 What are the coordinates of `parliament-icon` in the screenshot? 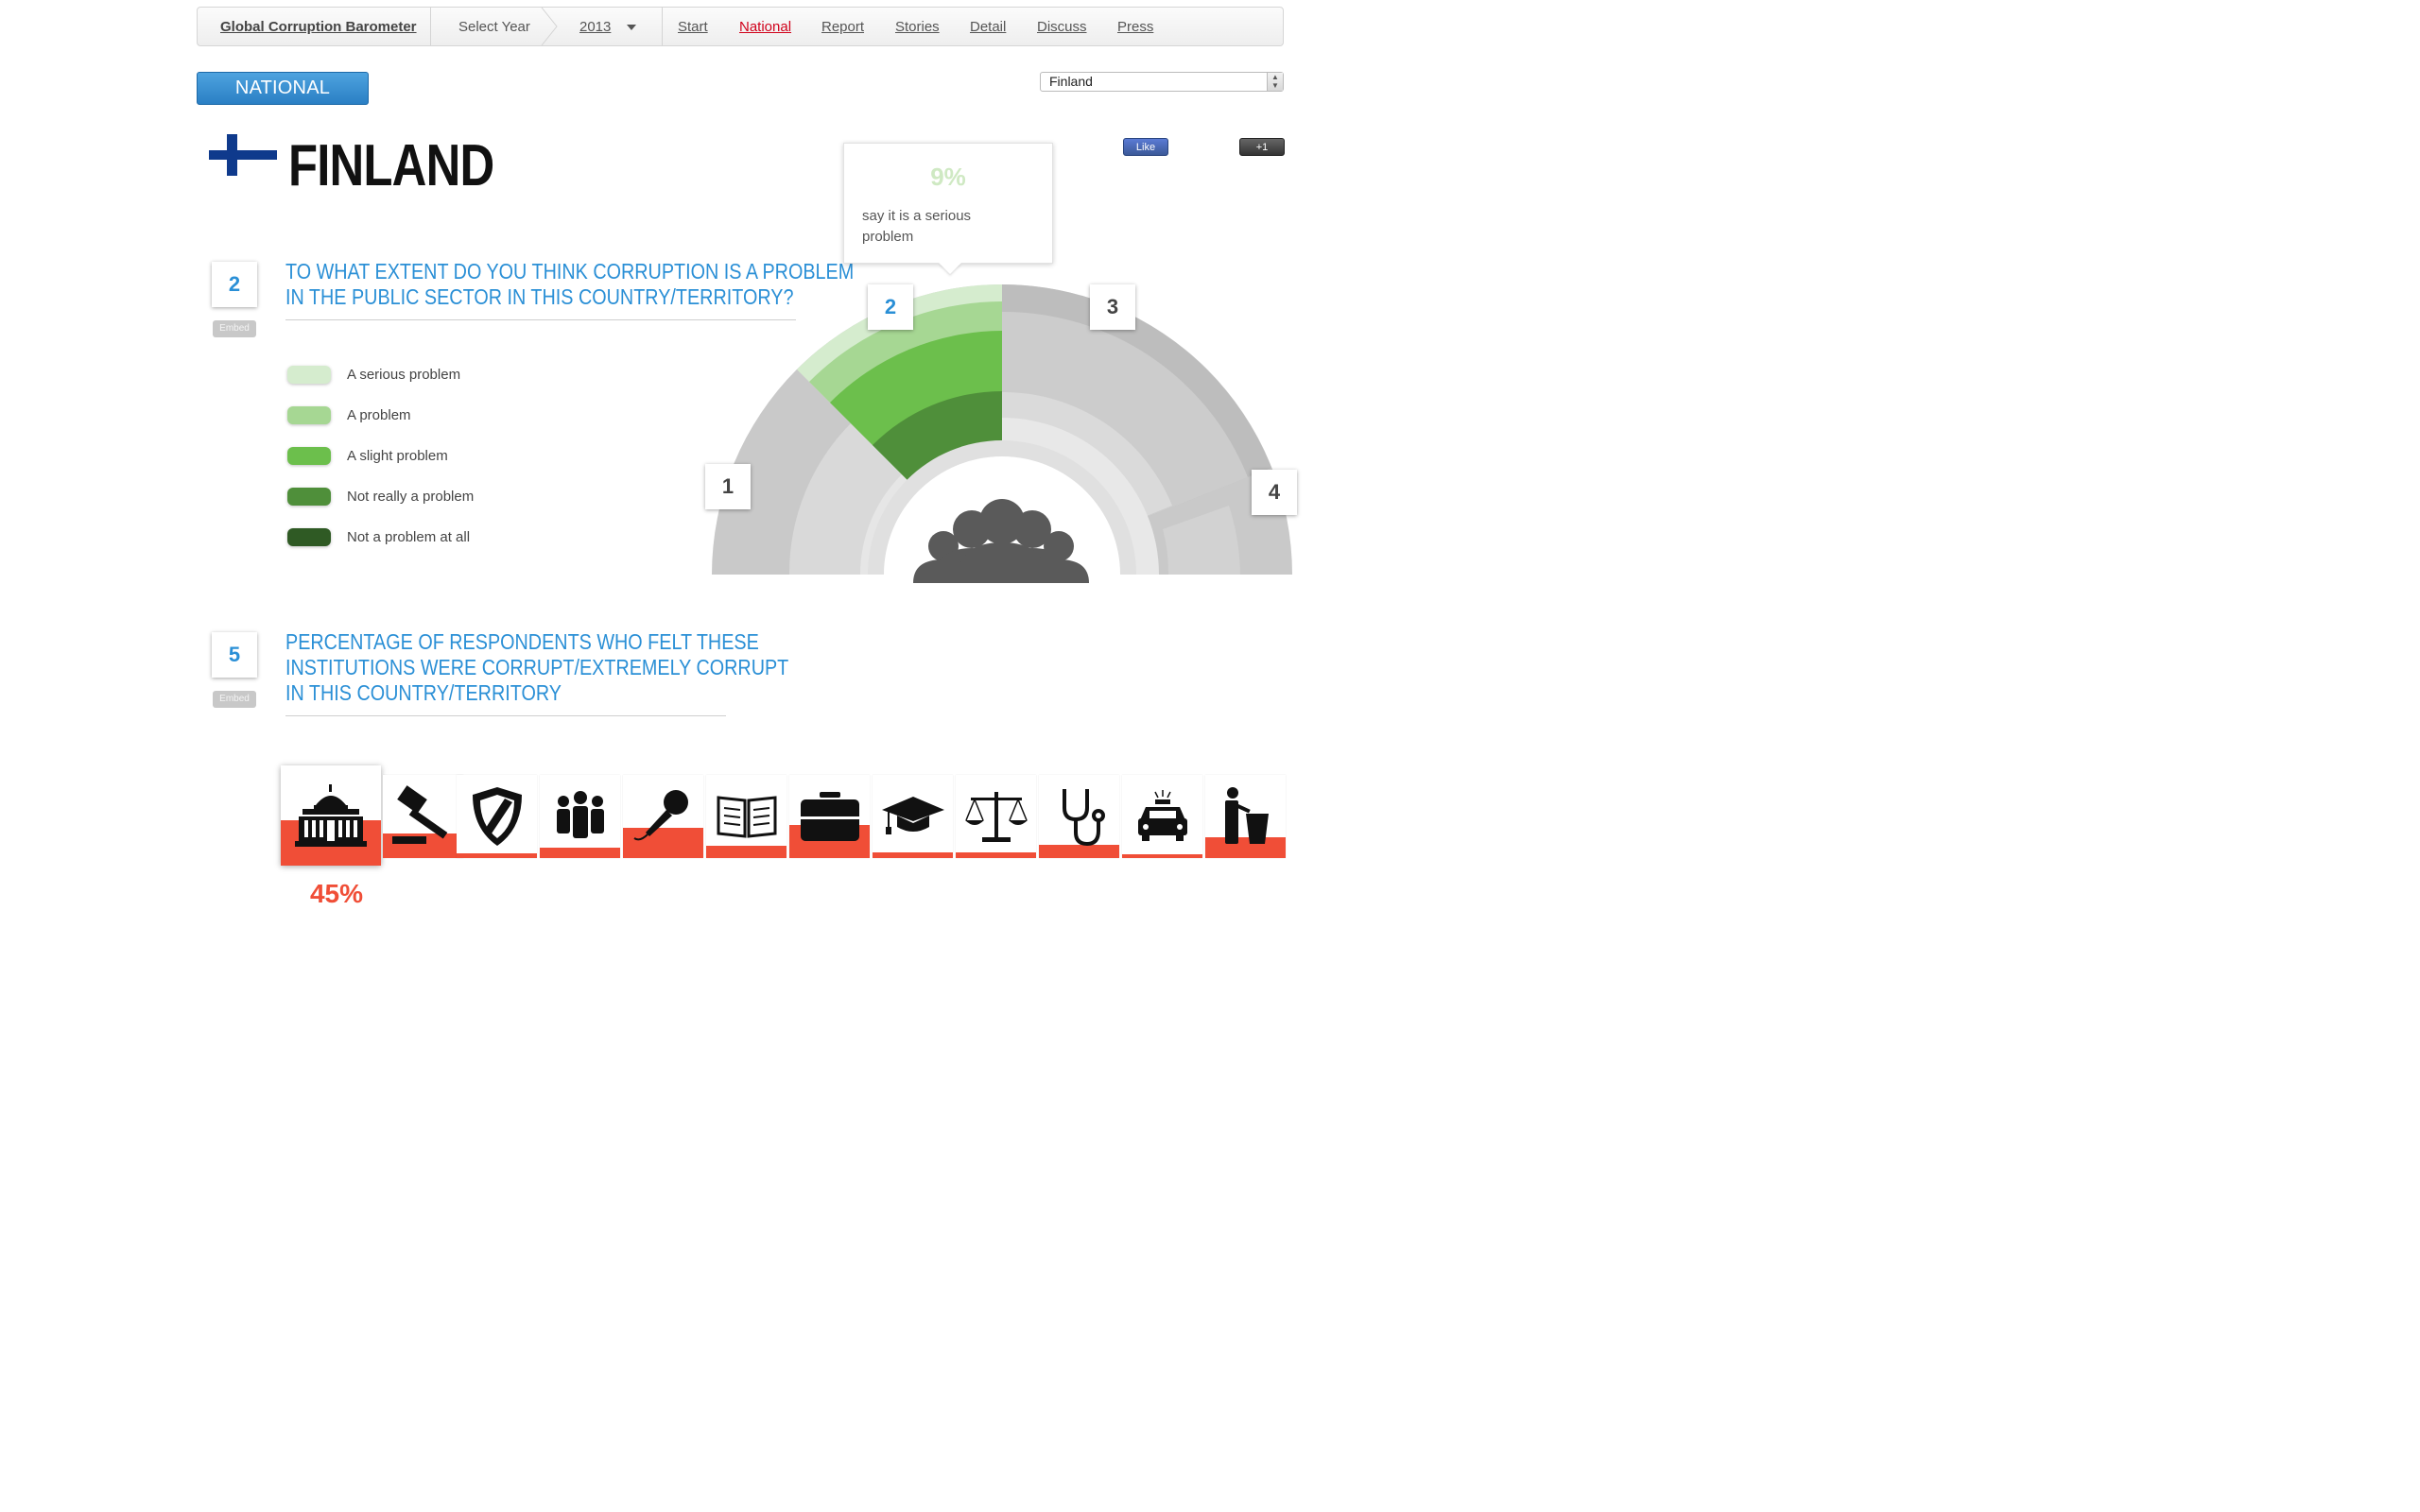 It's located at (331, 815).